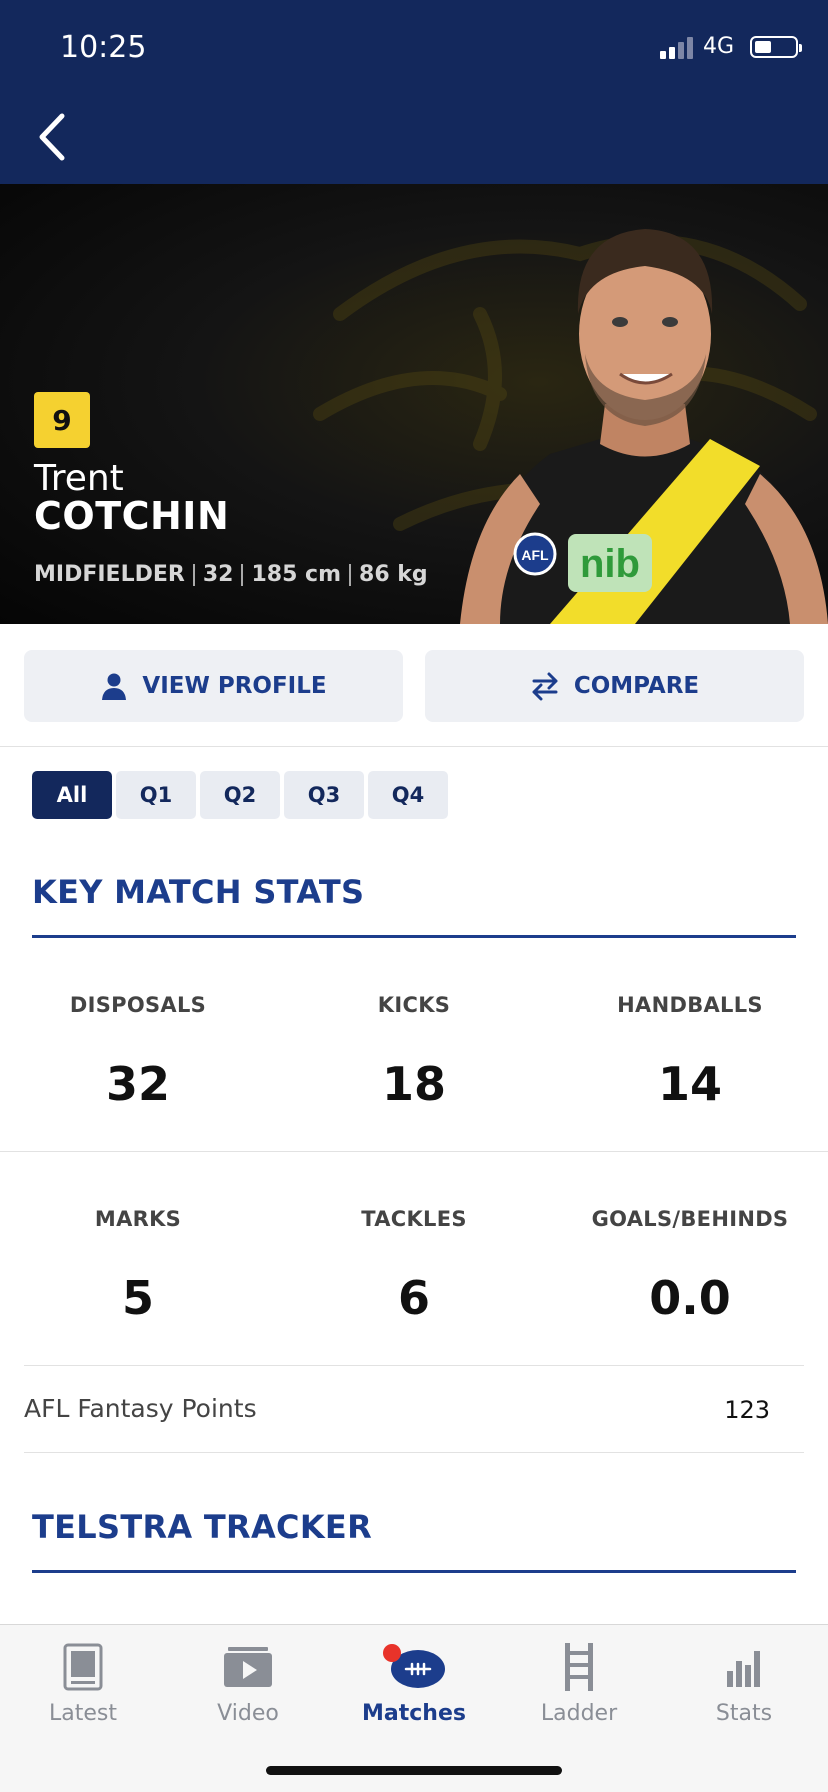 The width and height of the screenshot is (828, 1792). What do you see at coordinates (744, 1713) in the screenshot?
I see `nav-label: Stats` at bounding box center [744, 1713].